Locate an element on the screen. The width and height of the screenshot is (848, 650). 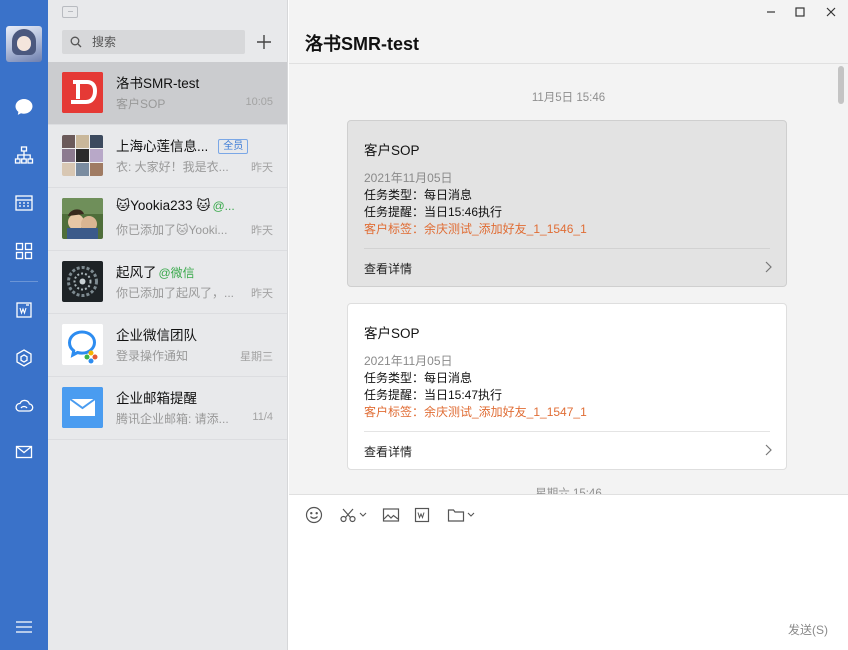
conversation-item-wecom-team: 企业微信团队 登录操作通知 星期三 is located at coordinates (167, 345).